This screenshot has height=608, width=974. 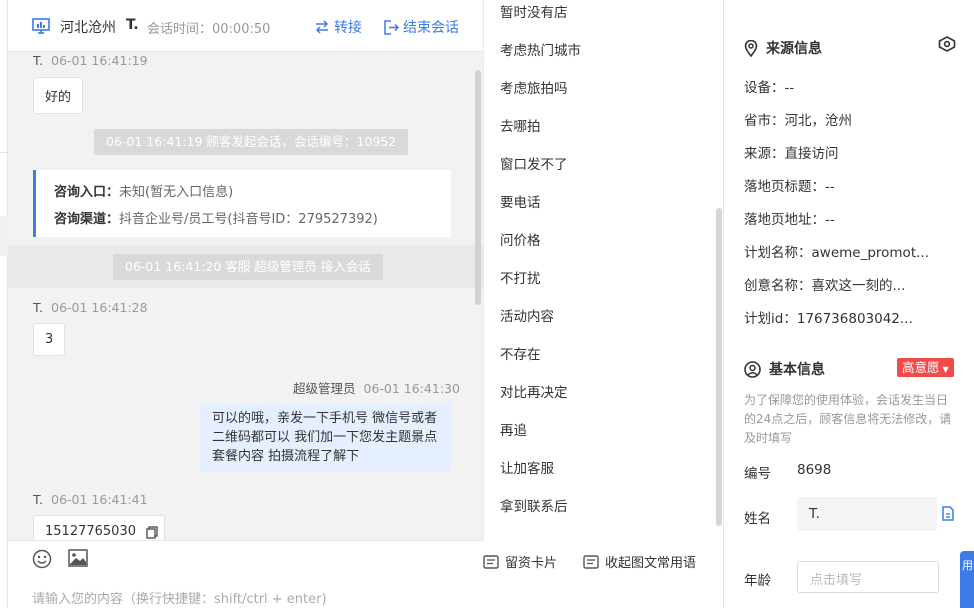 I want to click on user-icon, so click(x=752, y=369).